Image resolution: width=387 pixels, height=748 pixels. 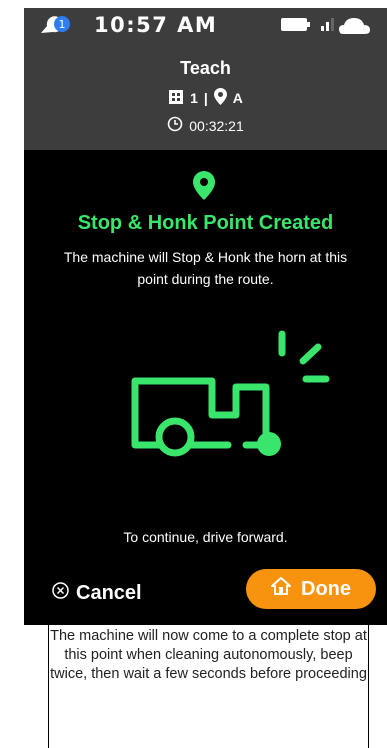 I want to click on status-bar: 1 10:57 AM, so click(x=205, y=25).